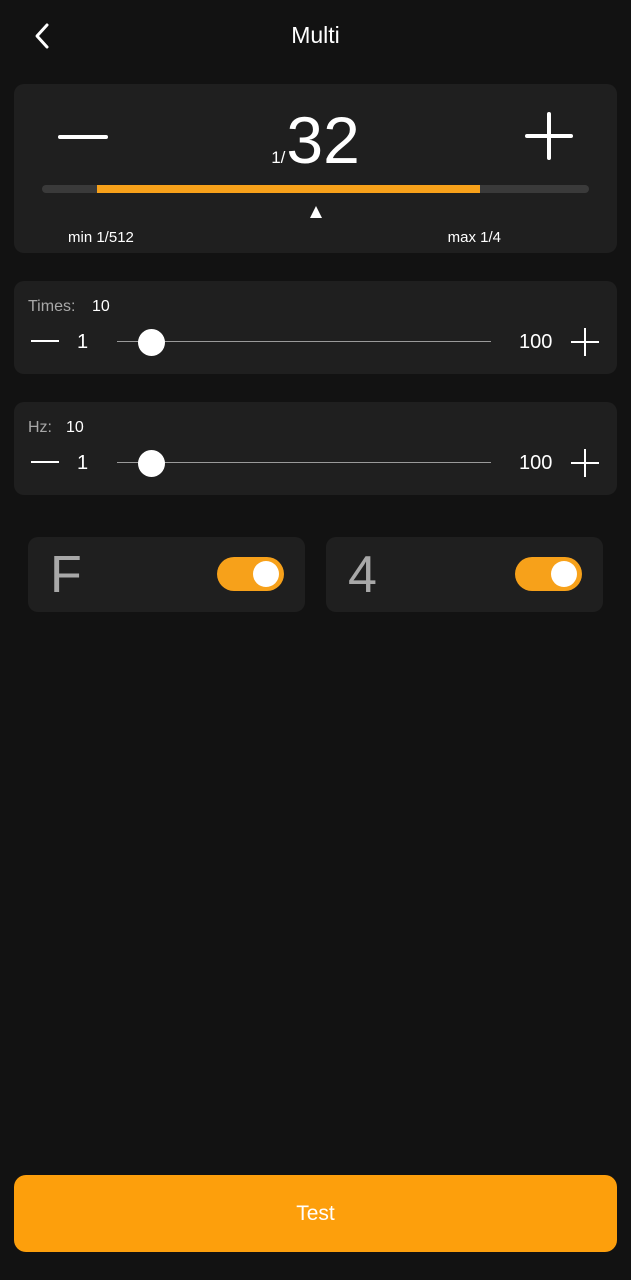 The image size is (631, 1280). Describe the element at coordinates (315, 448) in the screenshot. I see `hz-card: Hz: 10 1 100` at that location.